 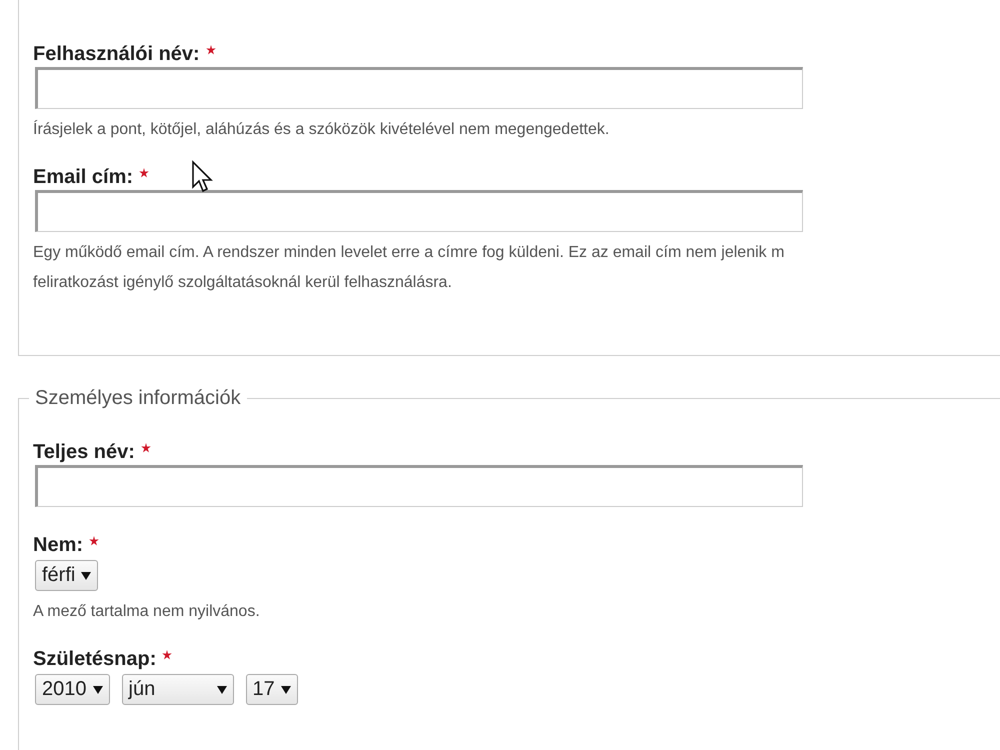 I want to click on field-description: feliratkozást igénylő szolgáltatásoknál kerül felhasználásra., so click(x=243, y=283).